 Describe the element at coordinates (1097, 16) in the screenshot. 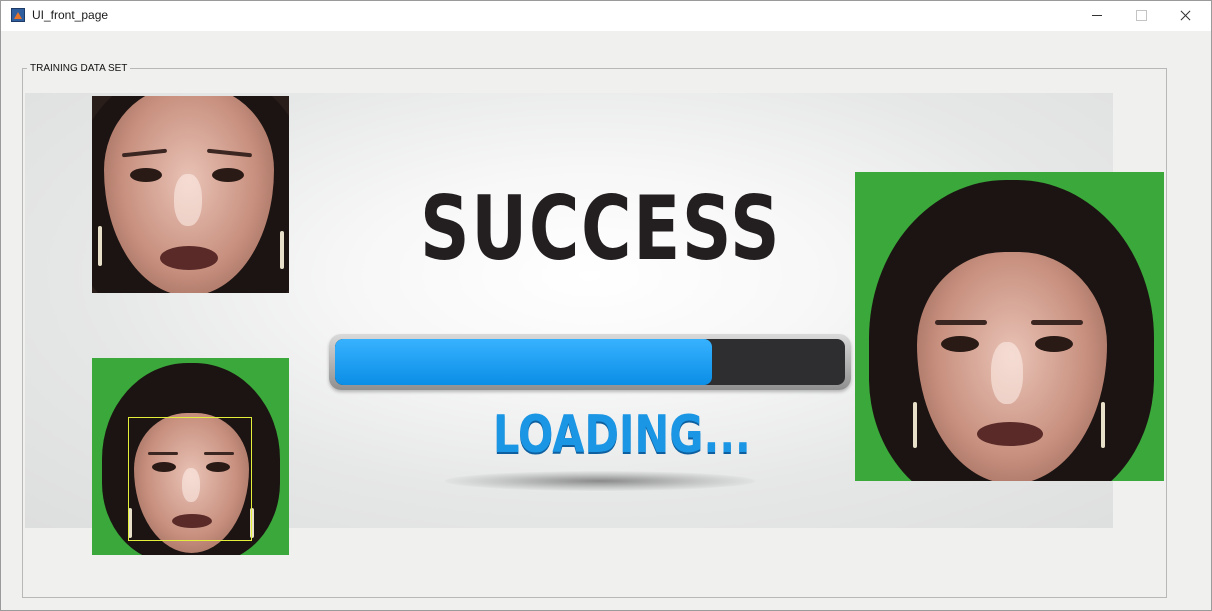

I see `minimize-icon` at that location.